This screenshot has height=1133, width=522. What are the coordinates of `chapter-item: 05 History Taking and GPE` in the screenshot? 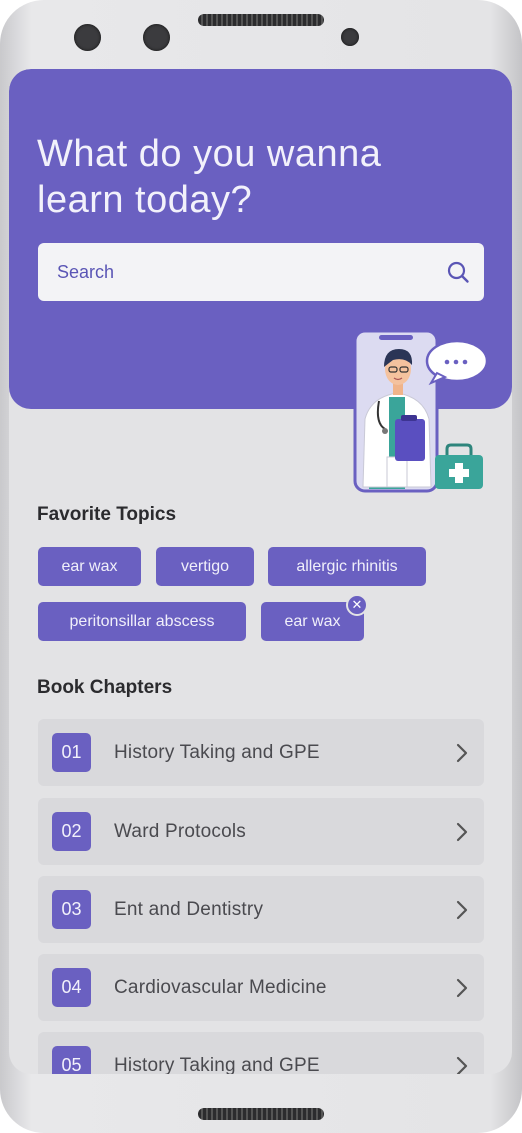 It's located at (261, 1053).